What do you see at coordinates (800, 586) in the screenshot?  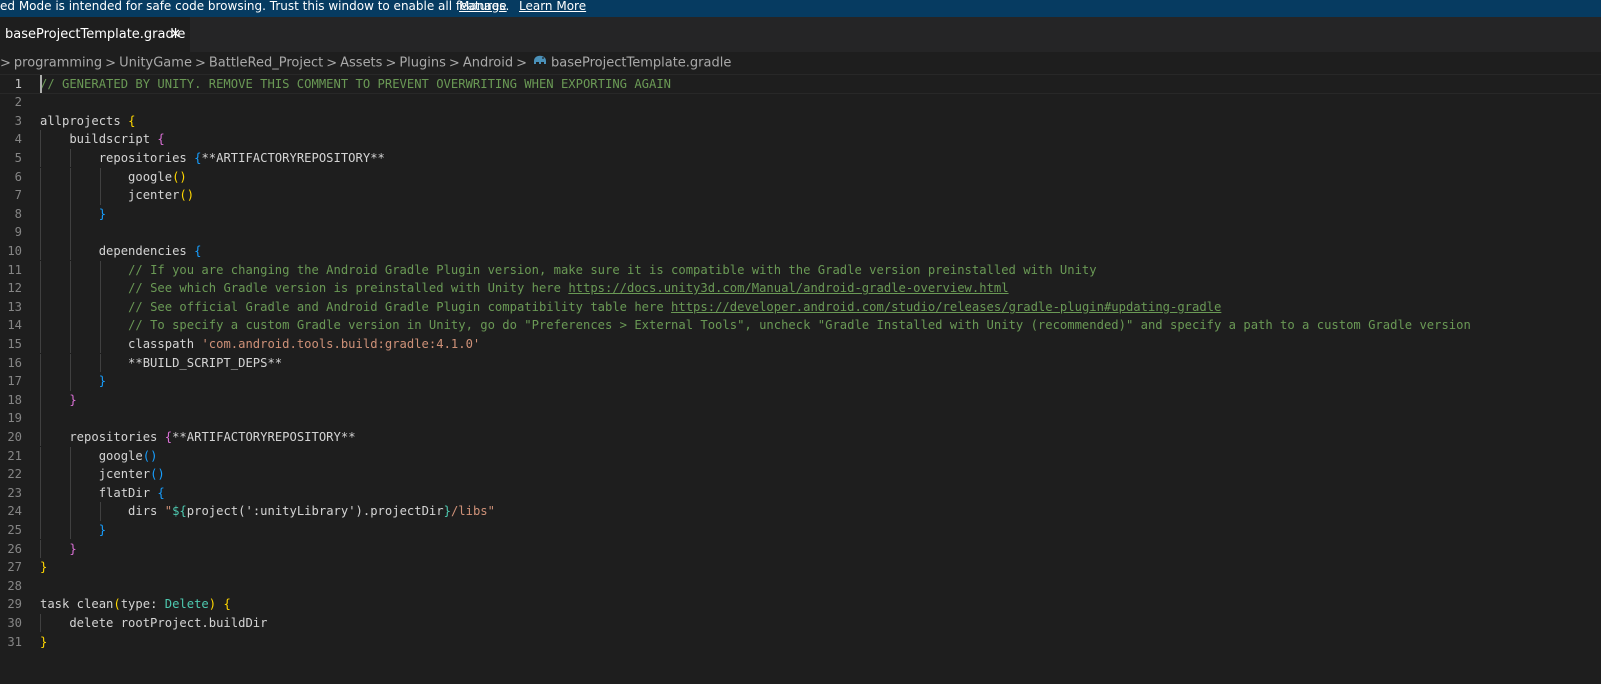 I see `code-line: 28` at bounding box center [800, 586].